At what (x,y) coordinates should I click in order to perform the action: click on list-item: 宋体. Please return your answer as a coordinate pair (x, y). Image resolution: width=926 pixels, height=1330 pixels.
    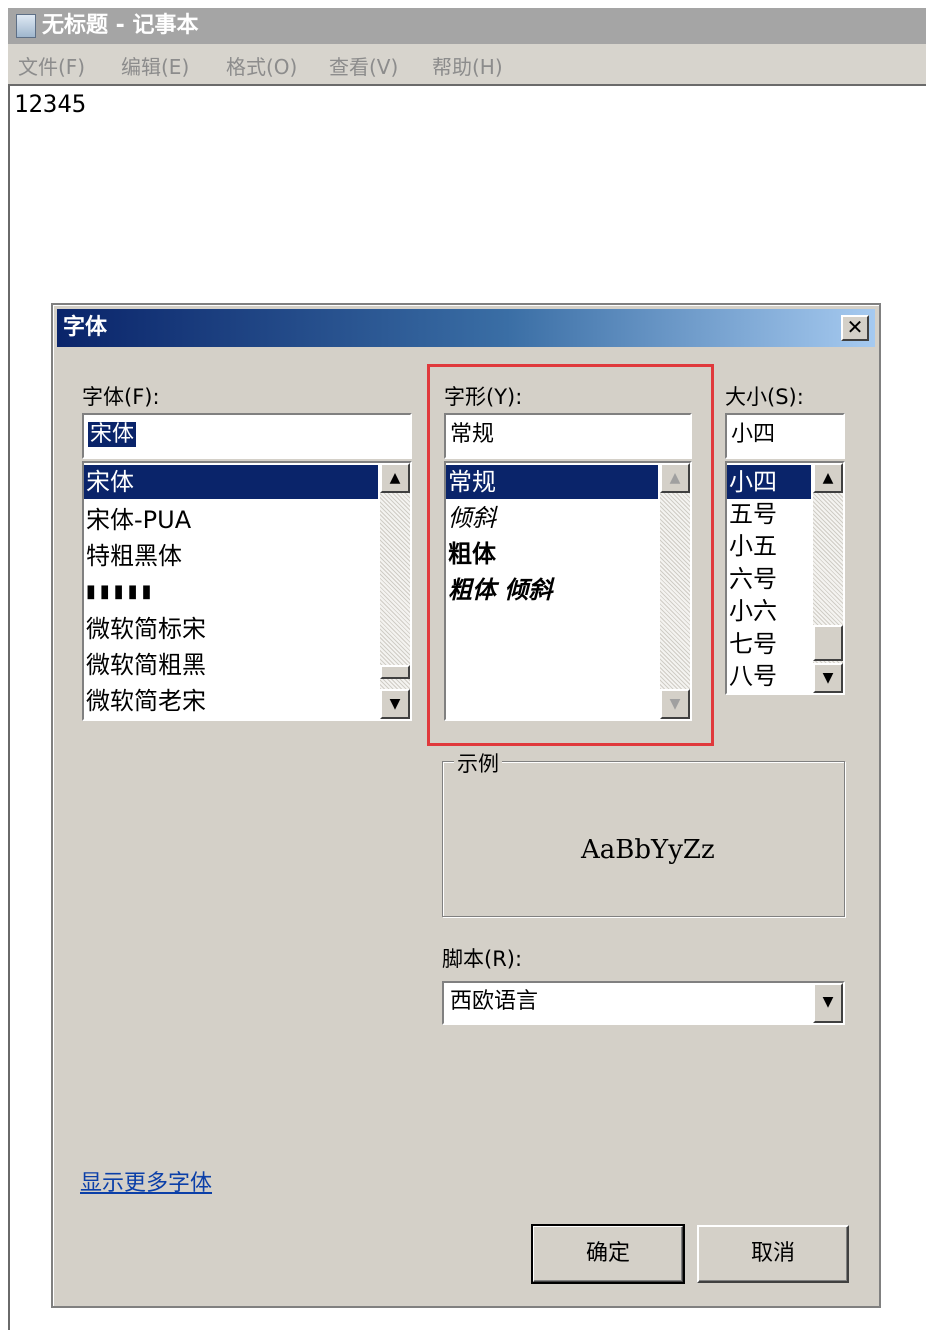
    Looking at the image, I should click on (231, 482).